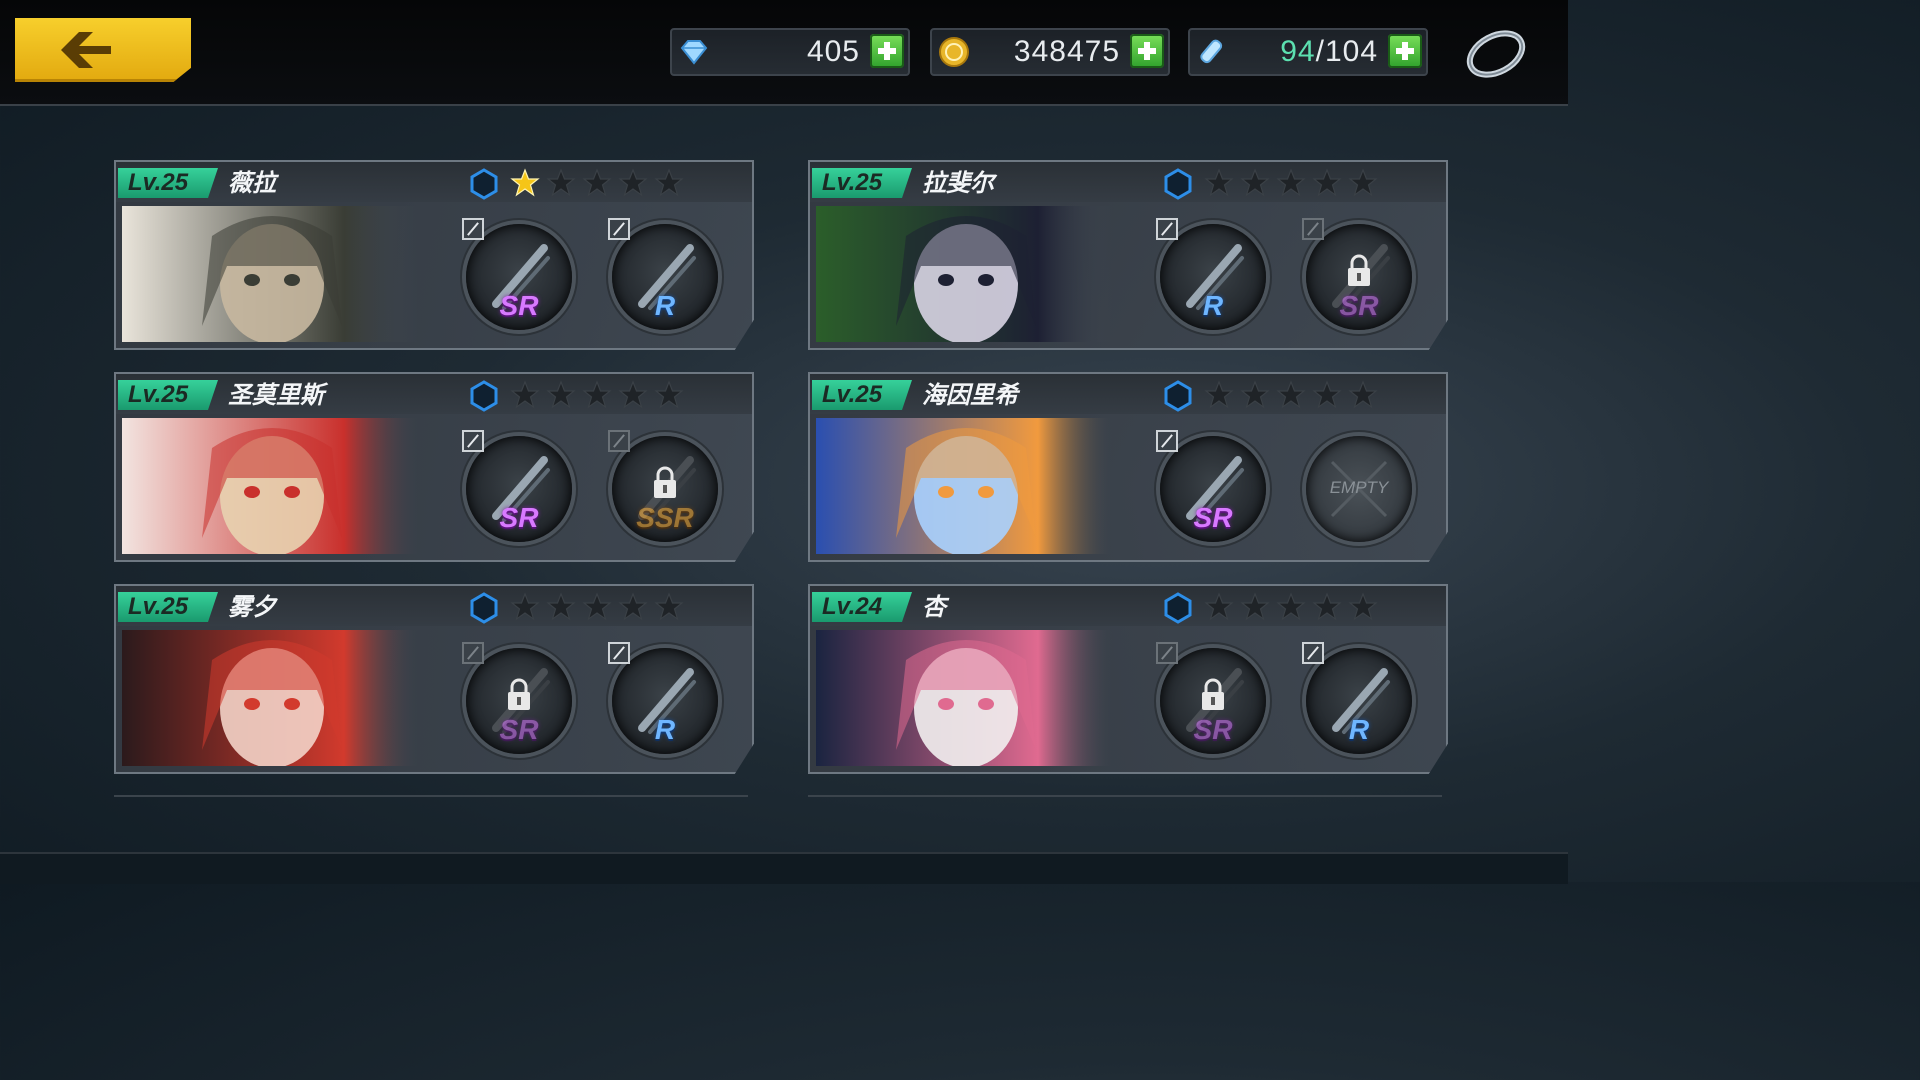 This screenshot has width=1920, height=1080. What do you see at coordinates (252, 607) in the screenshot?
I see `character-name: 雾夕` at bounding box center [252, 607].